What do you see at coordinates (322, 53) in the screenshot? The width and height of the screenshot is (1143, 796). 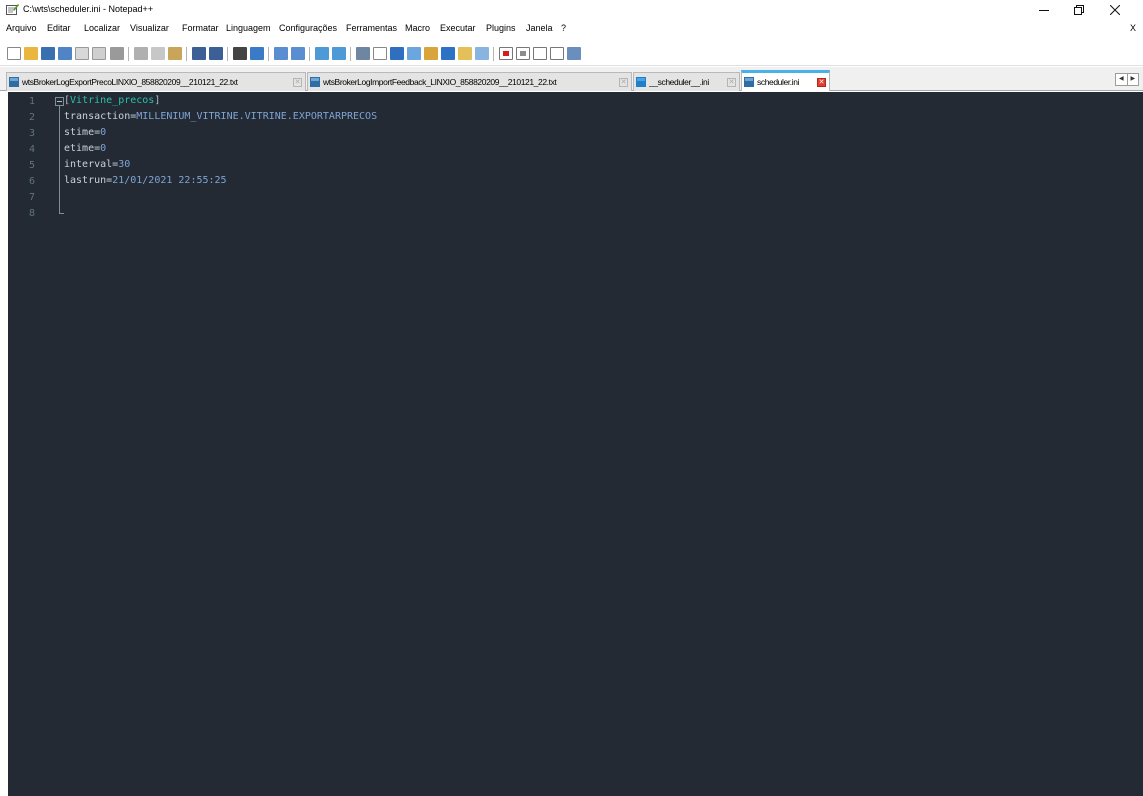 I see `sync-vertical-icon` at bounding box center [322, 53].